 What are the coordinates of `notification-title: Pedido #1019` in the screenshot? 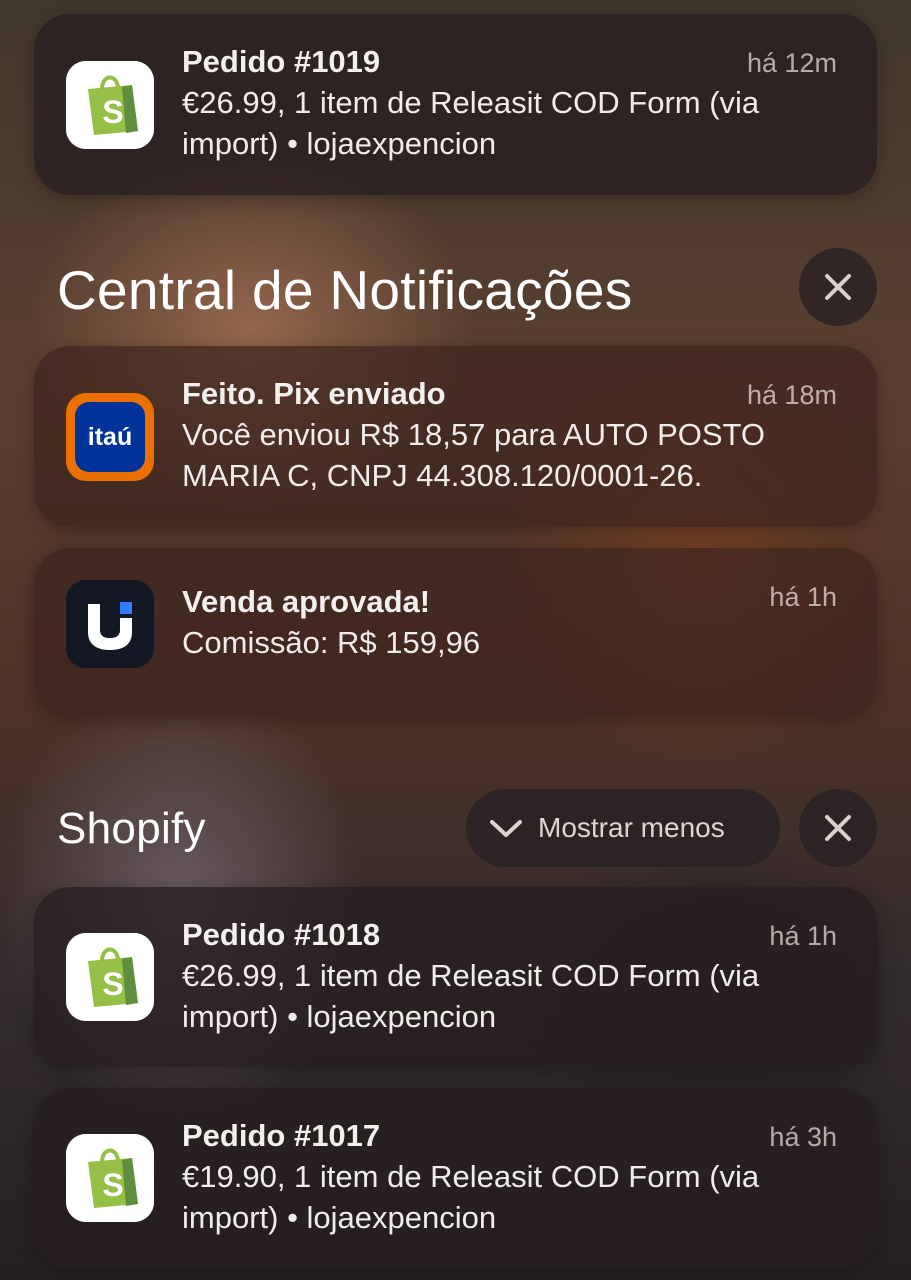 It's located at (281, 61).